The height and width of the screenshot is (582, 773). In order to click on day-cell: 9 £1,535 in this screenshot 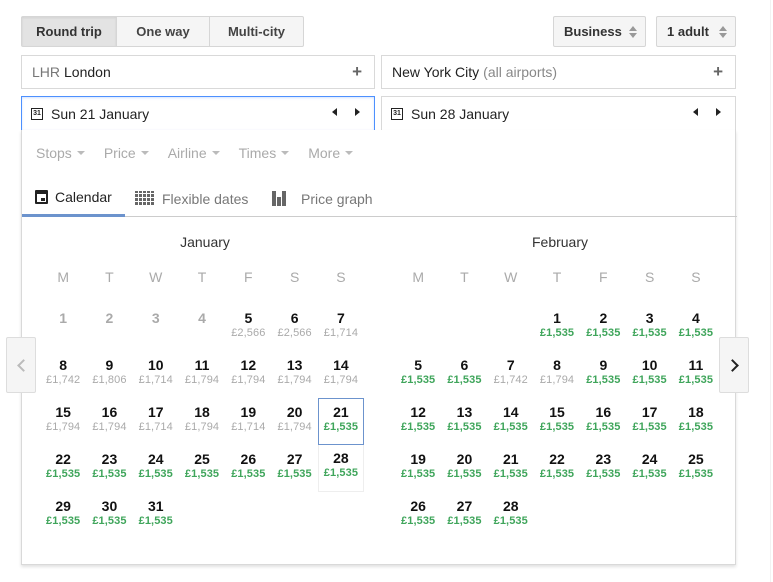, I will do `click(603, 374)`.